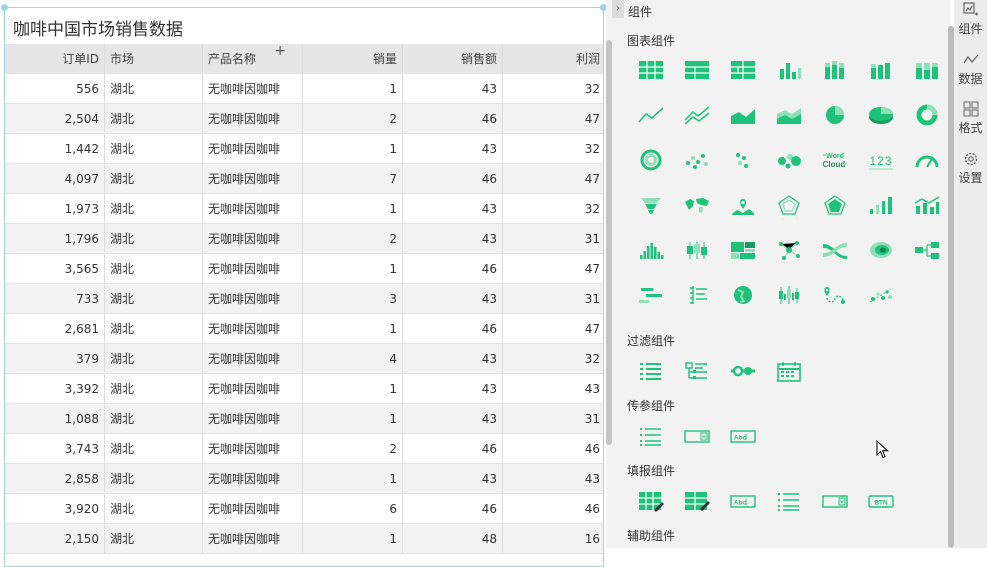  Describe the element at coordinates (743, 500) in the screenshot. I see `fill-textbox-component-button: Abc` at that location.